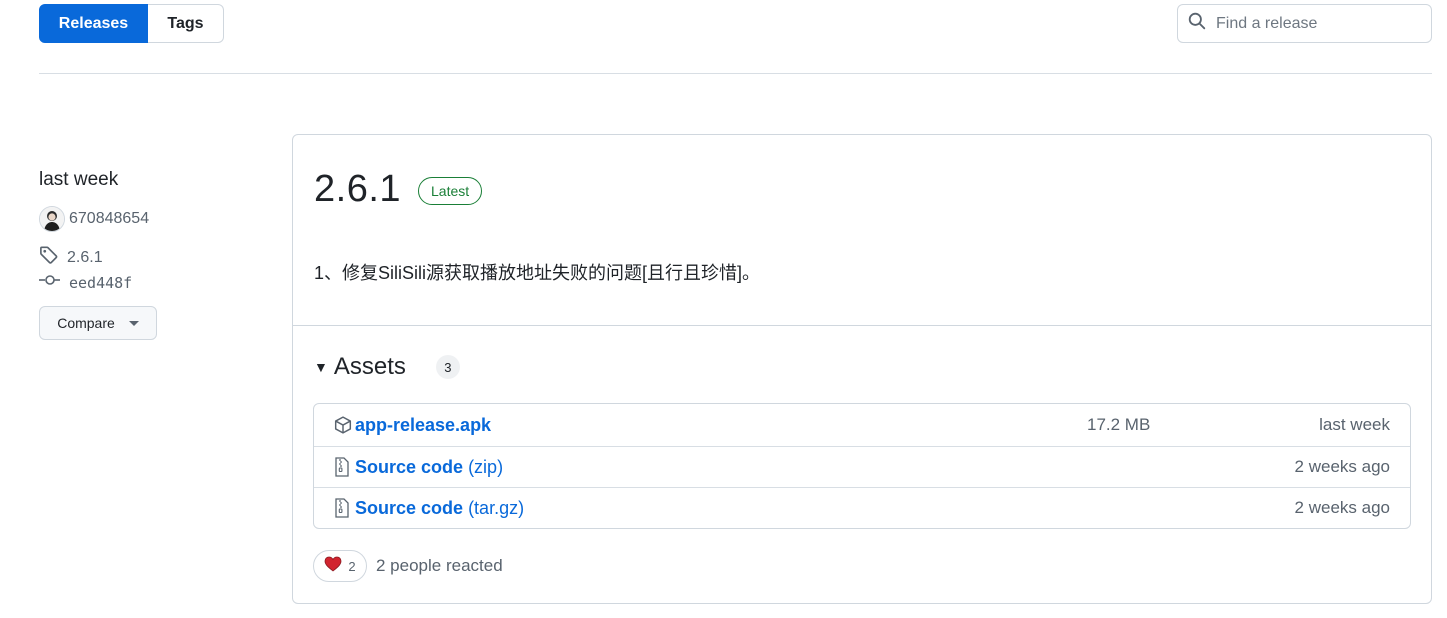 The image size is (1447, 618). What do you see at coordinates (1316, 23) in the screenshot?
I see `search-input` at bounding box center [1316, 23].